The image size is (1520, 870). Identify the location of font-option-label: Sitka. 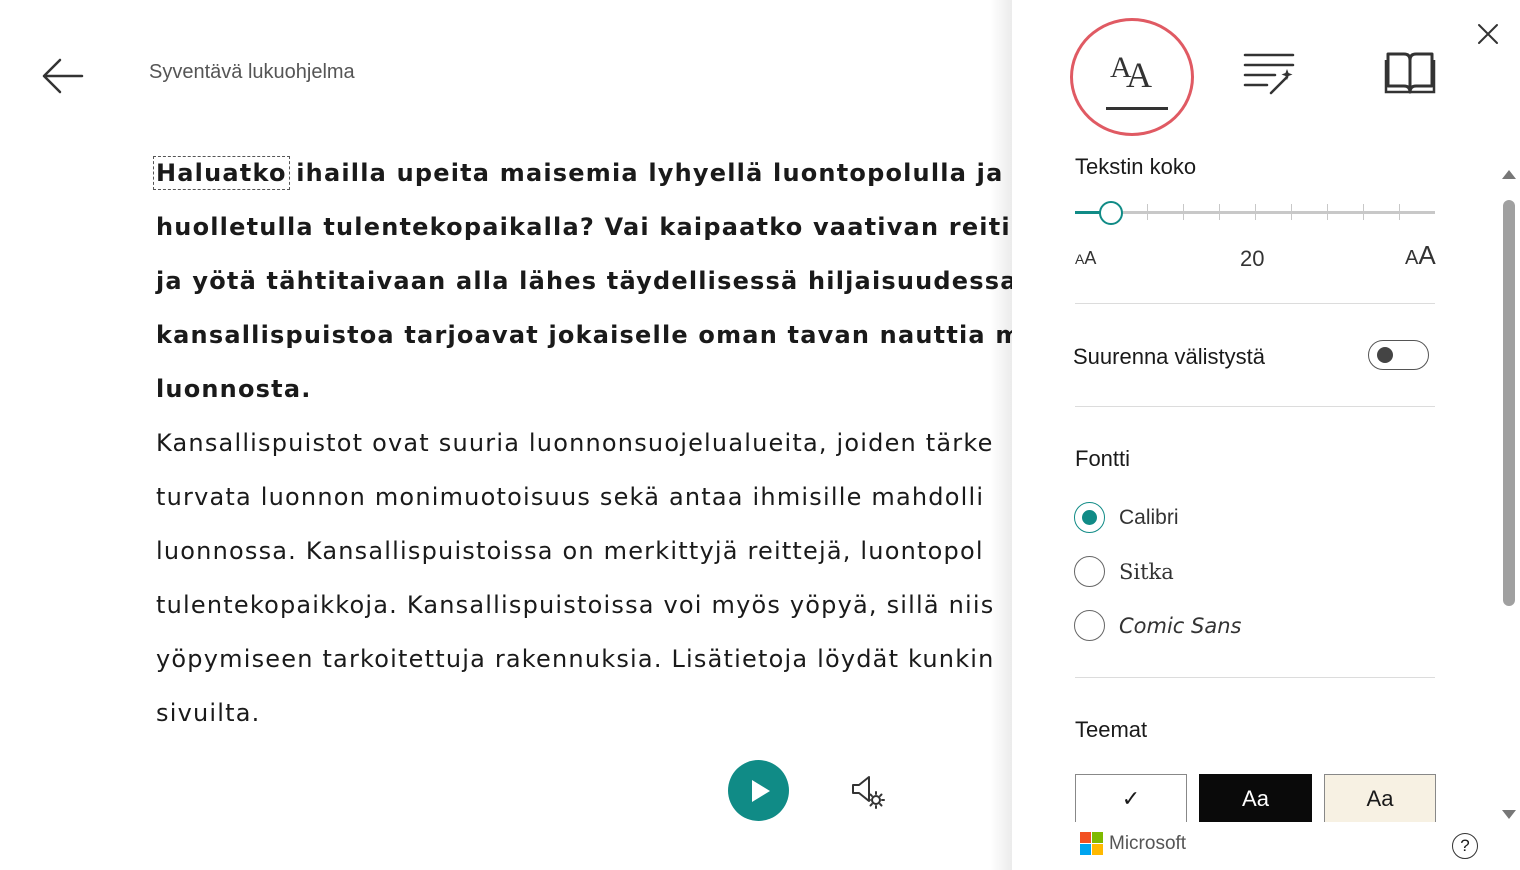
(1146, 571).